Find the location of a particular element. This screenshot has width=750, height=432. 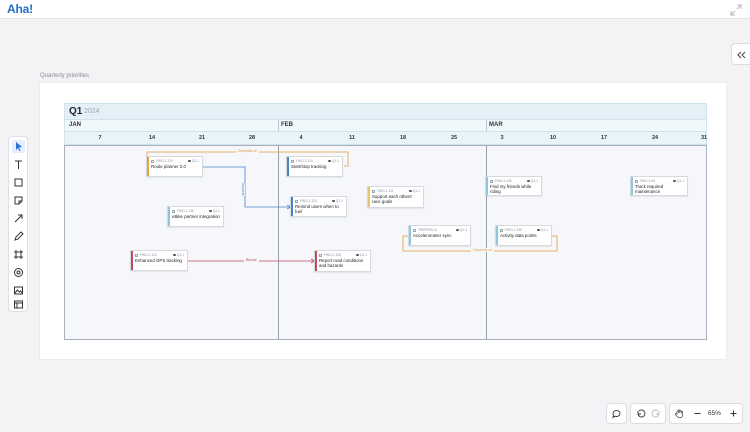

comment-bubble-icon is located at coordinates (616, 414).